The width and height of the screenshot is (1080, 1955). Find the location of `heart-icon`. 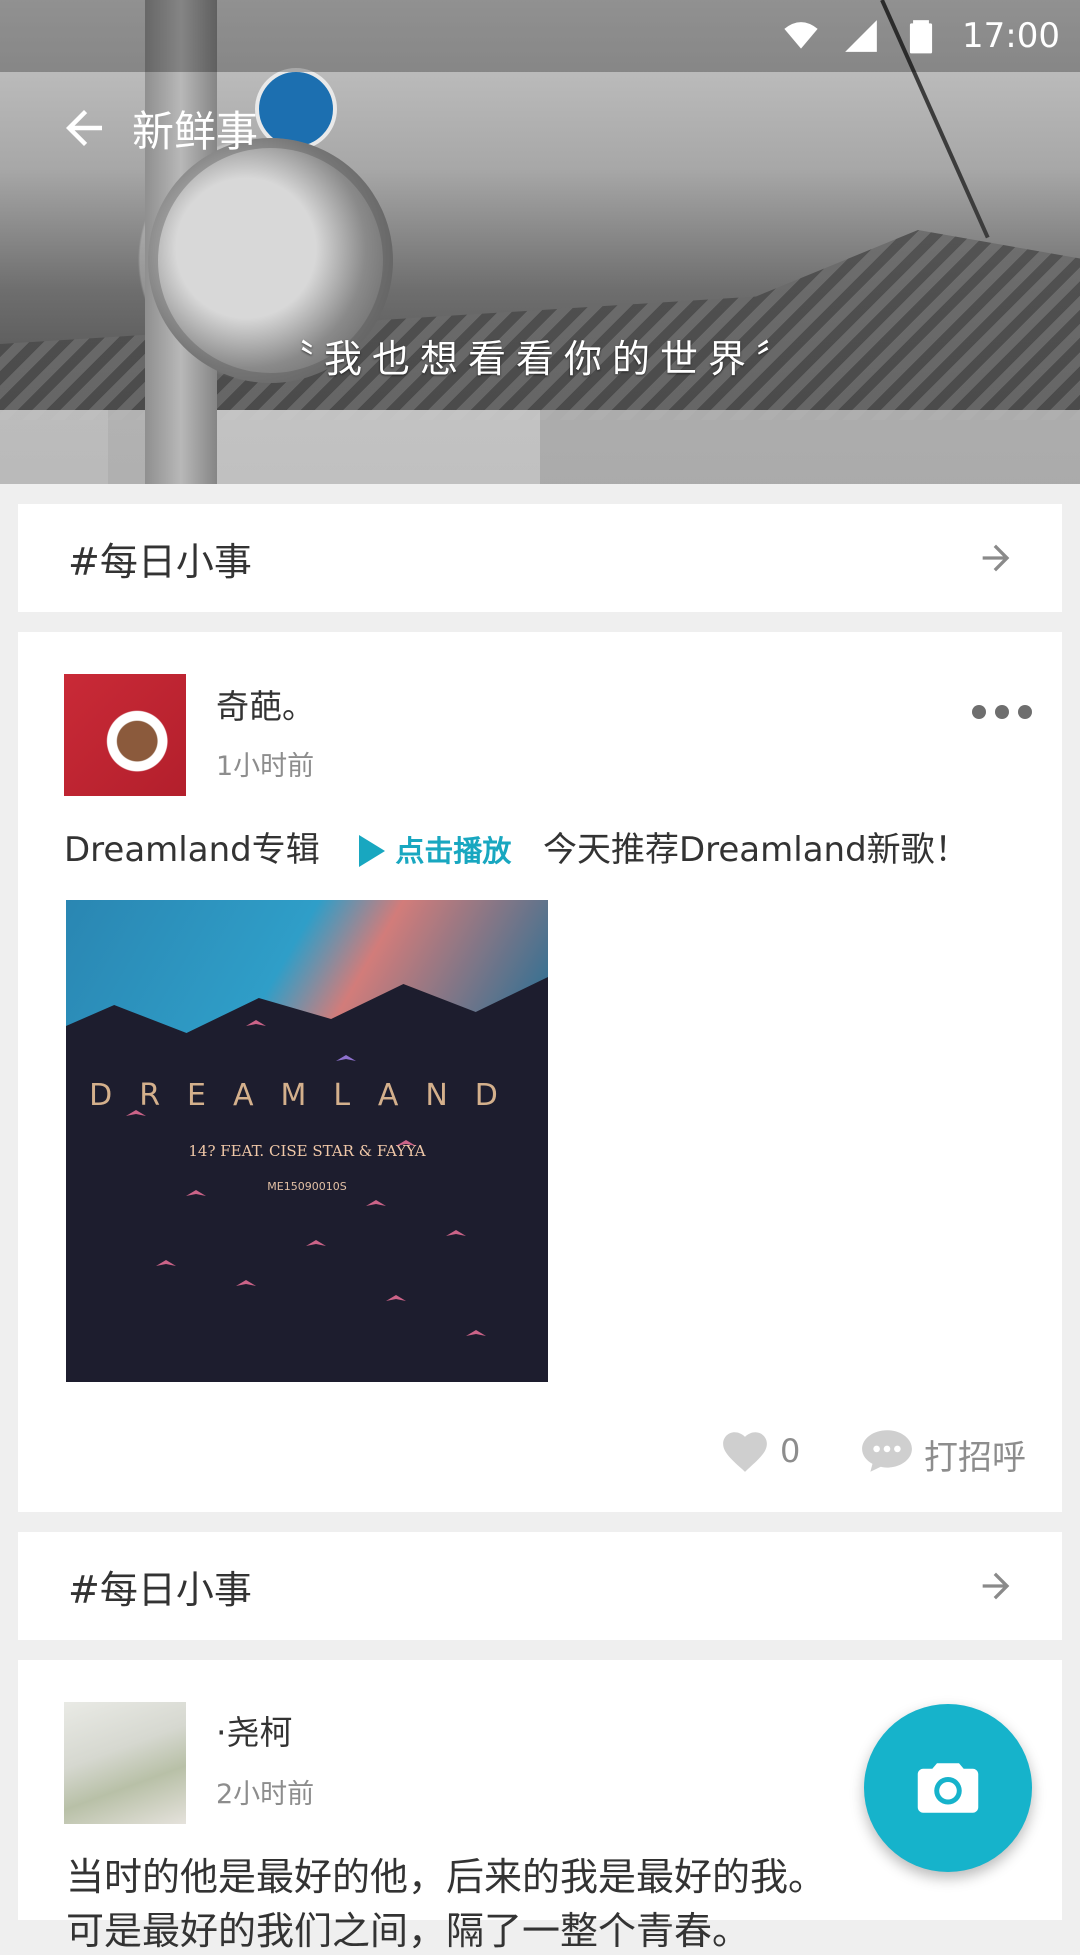

heart-icon is located at coordinates (745, 1451).